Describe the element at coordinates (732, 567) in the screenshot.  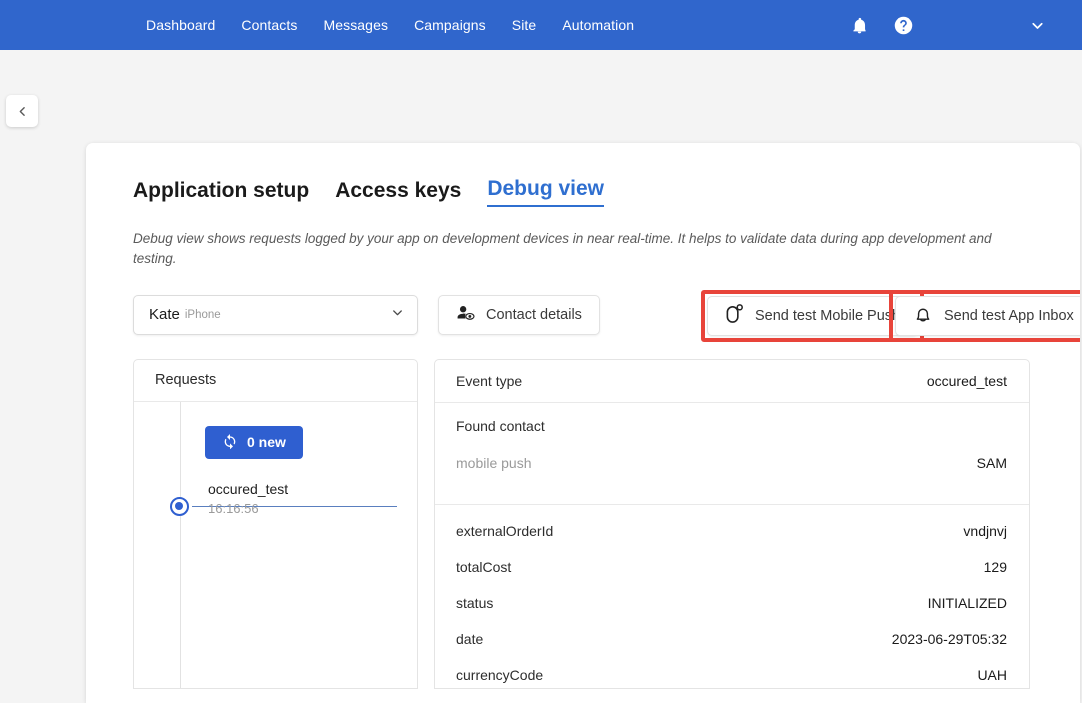
I see `table-row: totalCost 129` at that location.